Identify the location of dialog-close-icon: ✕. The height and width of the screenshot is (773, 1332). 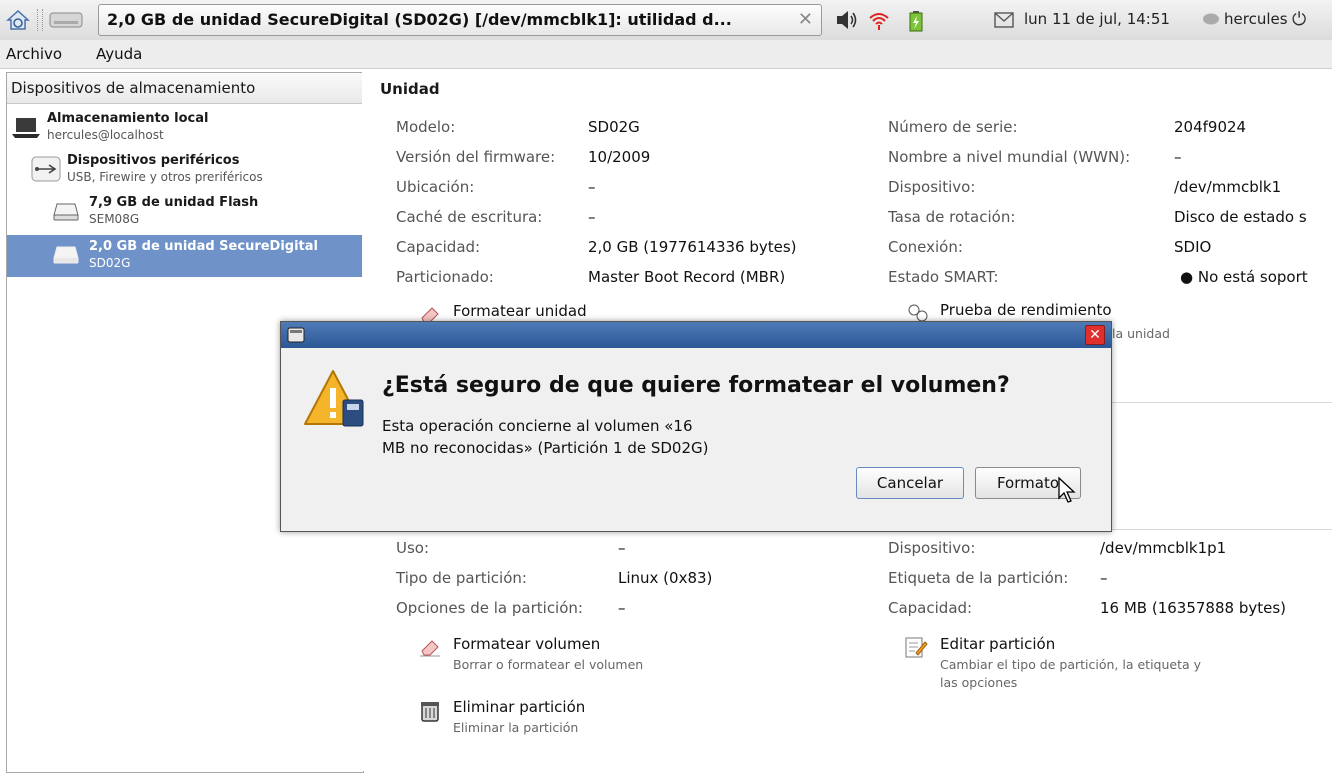
(1095, 335).